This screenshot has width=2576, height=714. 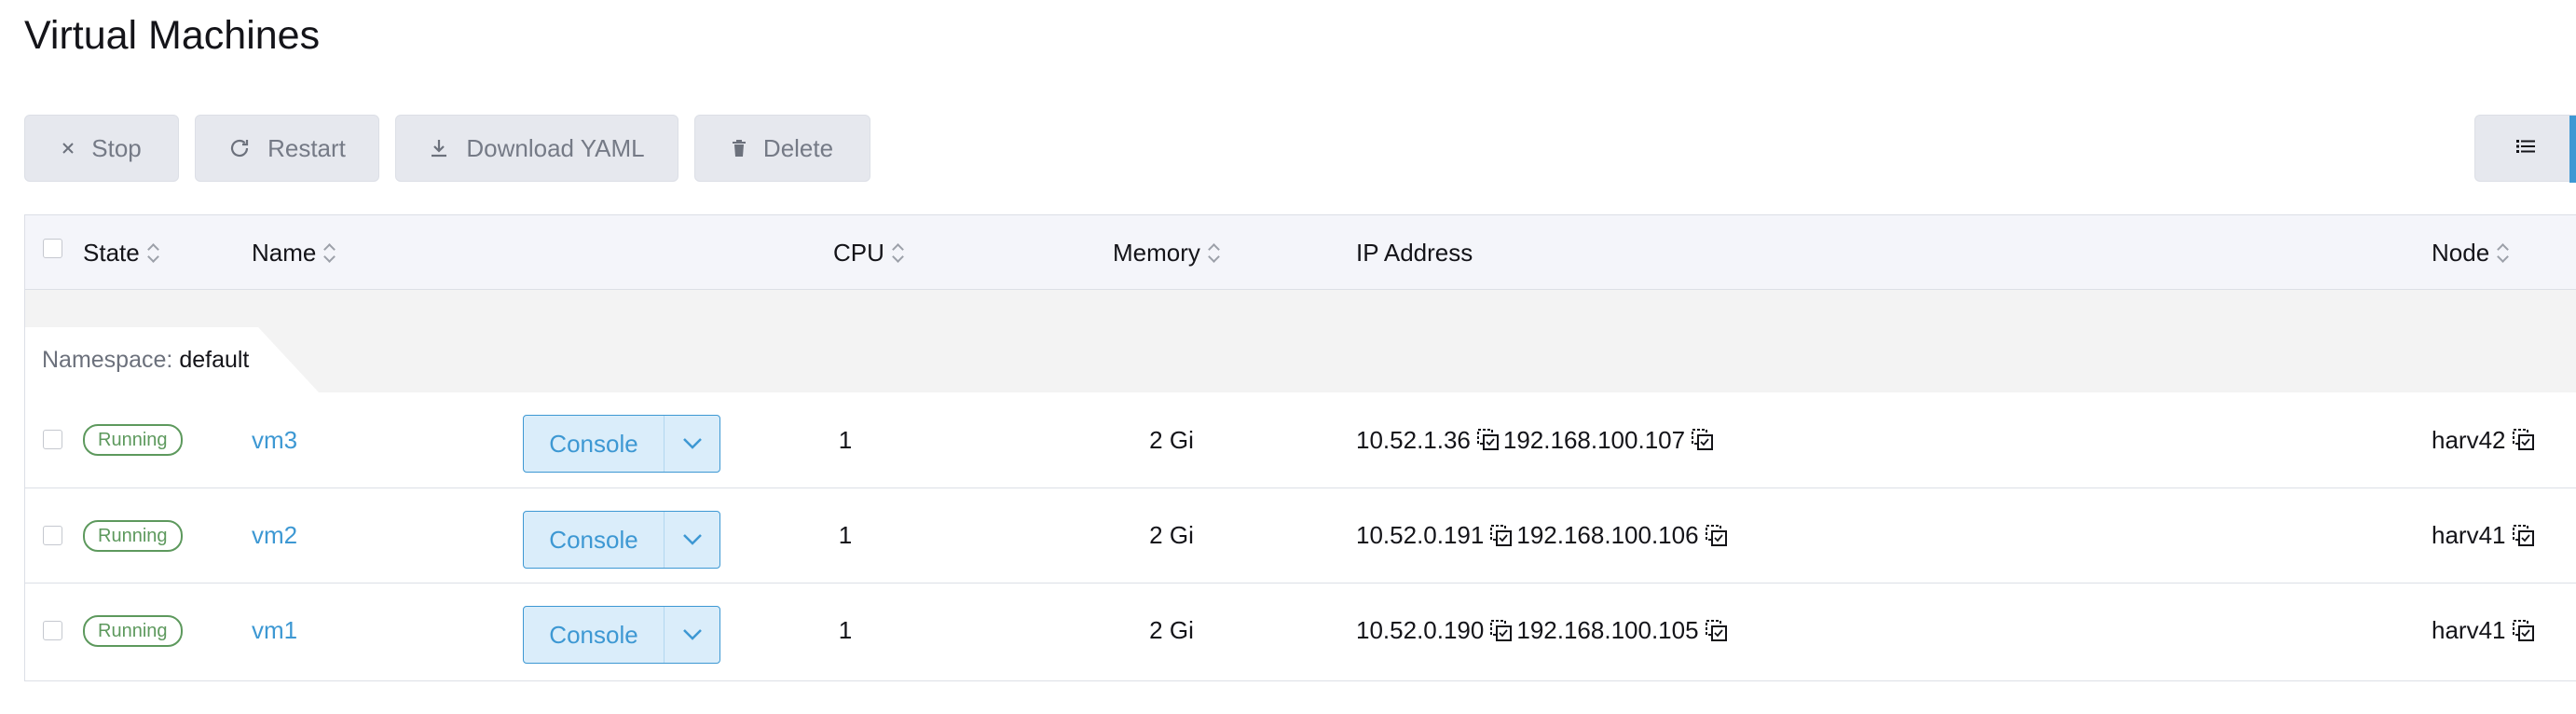 What do you see at coordinates (1607, 630) in the screenshot?
I see `ip-address: 192.168.100.105` at bounding box center [1607, 630].